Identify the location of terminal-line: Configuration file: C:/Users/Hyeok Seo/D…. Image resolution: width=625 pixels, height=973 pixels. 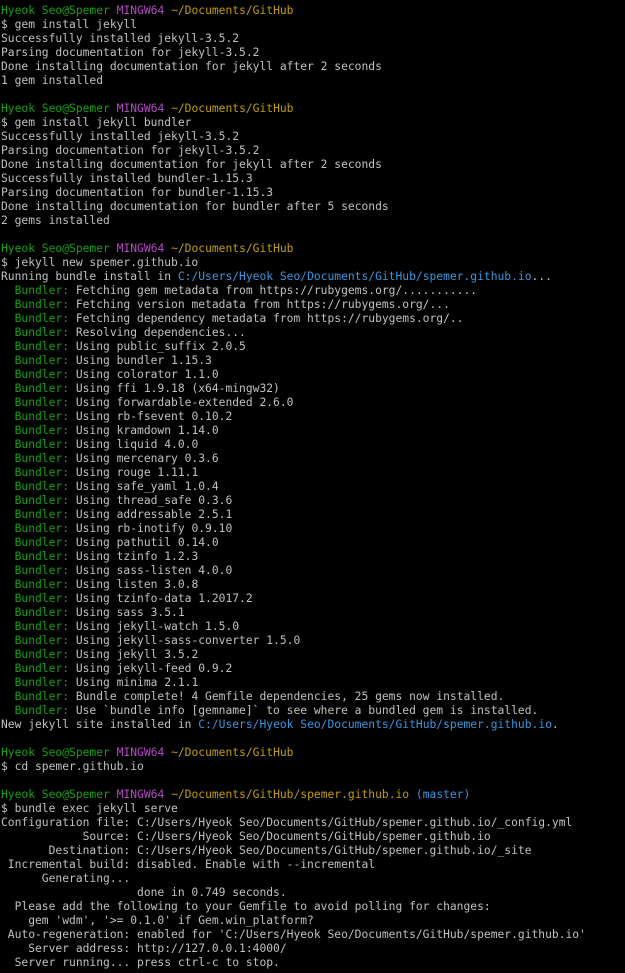
(313, 823).